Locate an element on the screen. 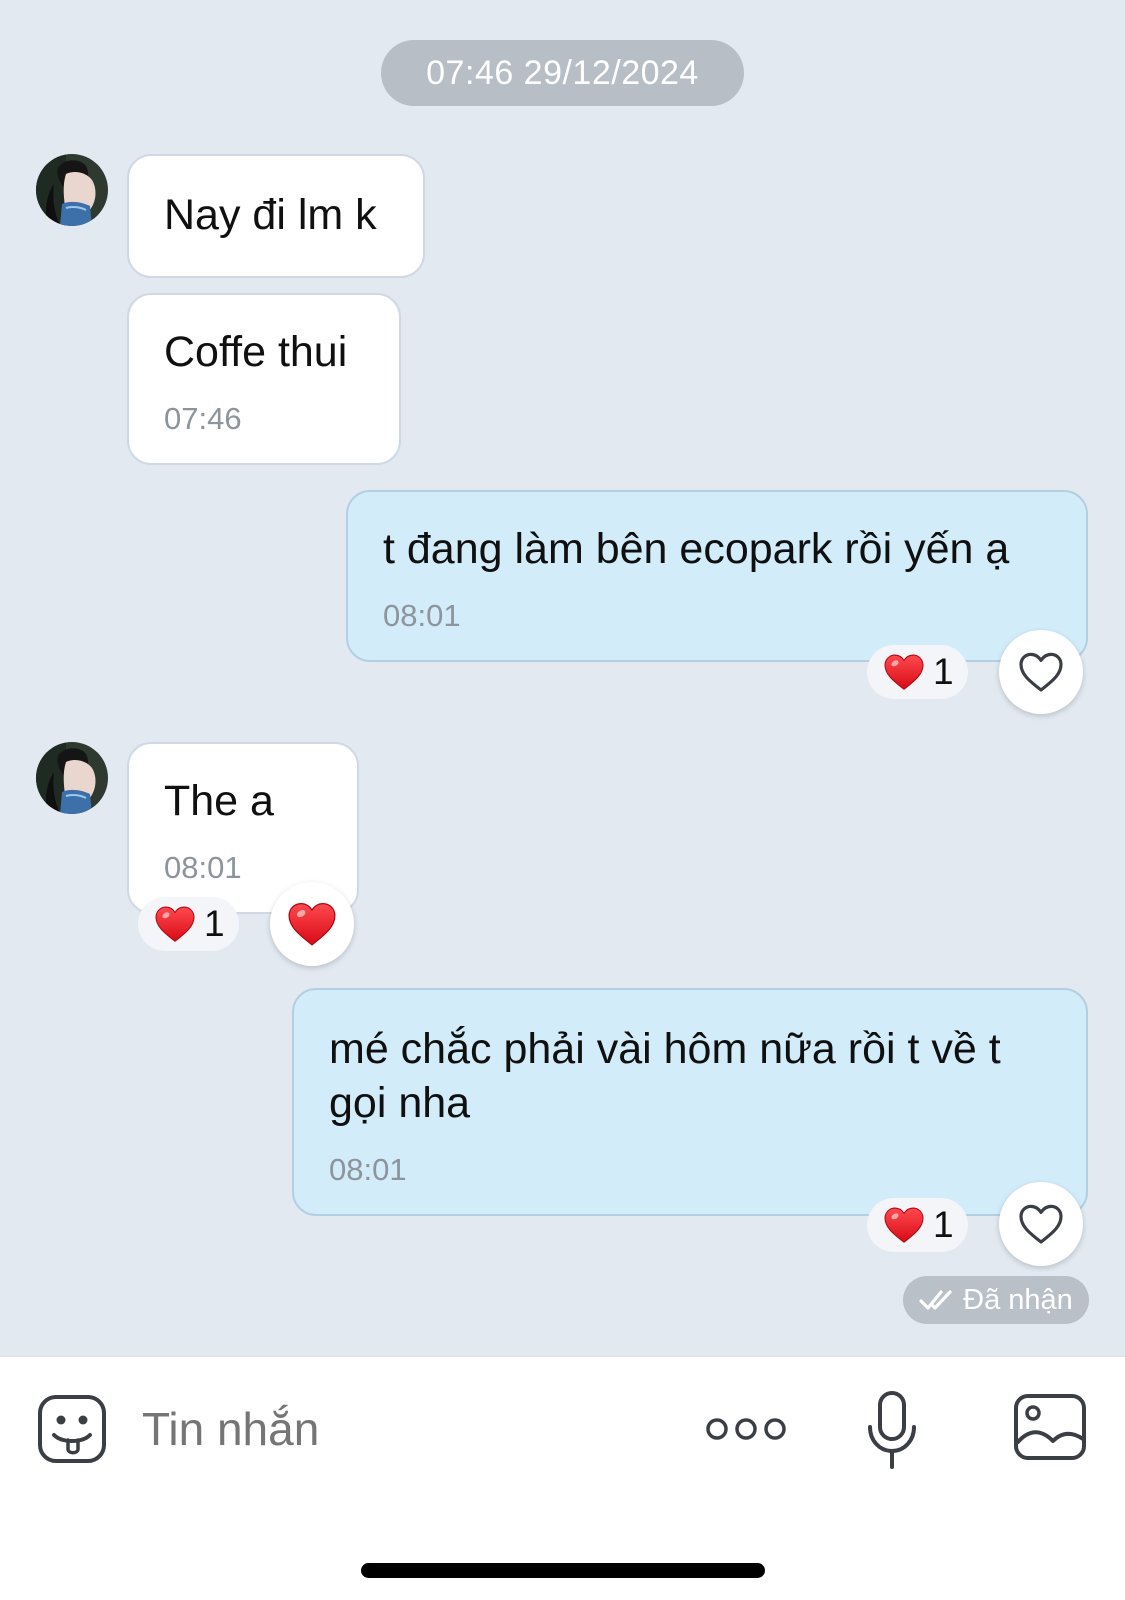  message-bubble-outgoing: t đang làm bên ecopark rồi yến ạ 08:01 is located at coordinates (717, 576).